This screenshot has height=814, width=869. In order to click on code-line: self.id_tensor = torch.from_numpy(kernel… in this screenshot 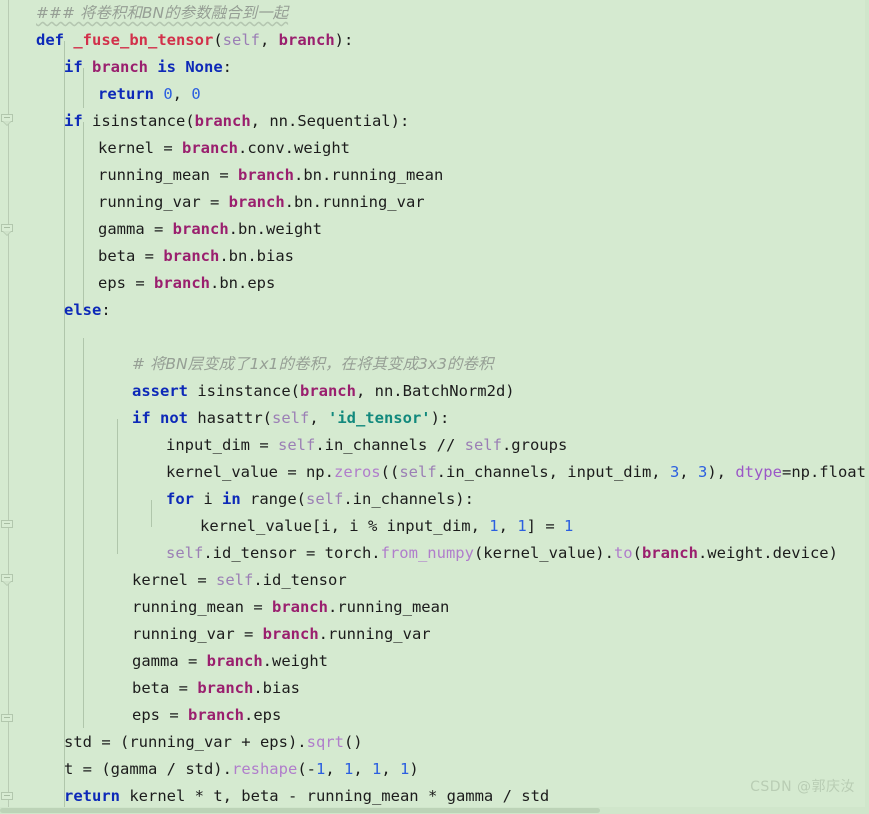, I will do `click(502, 553)`.